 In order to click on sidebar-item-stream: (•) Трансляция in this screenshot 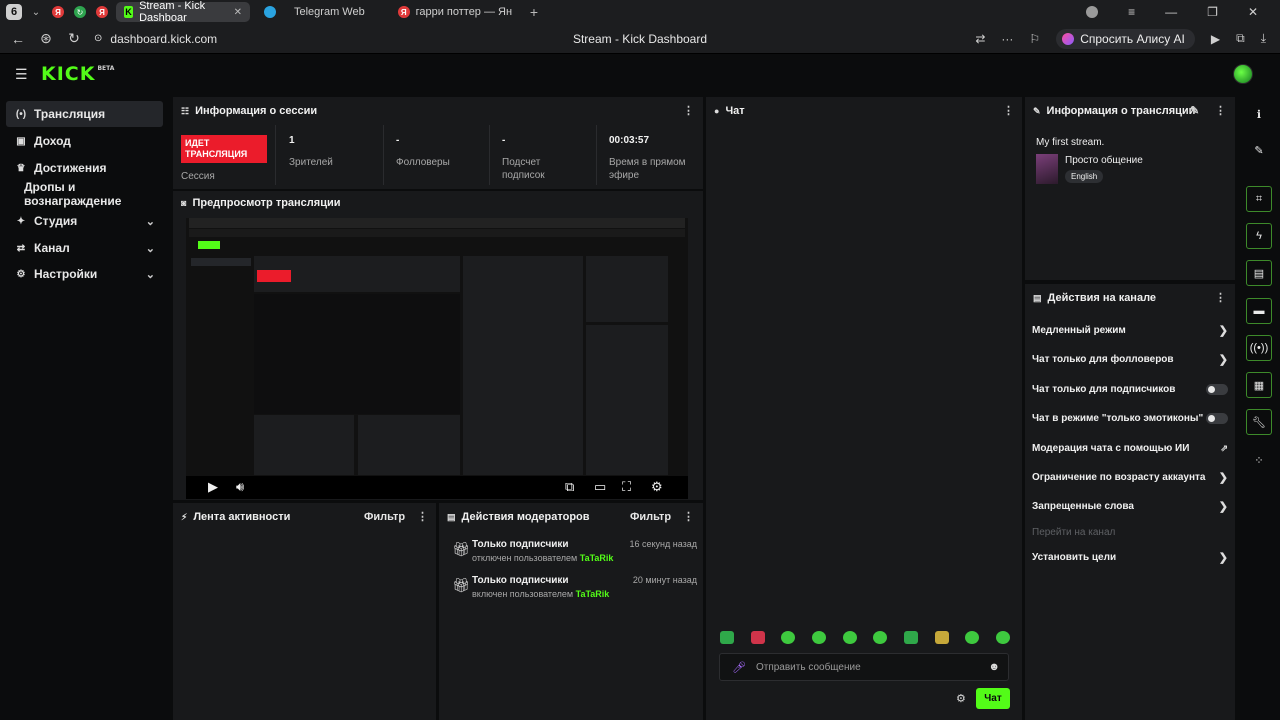, I will do `click(84, 114)`.